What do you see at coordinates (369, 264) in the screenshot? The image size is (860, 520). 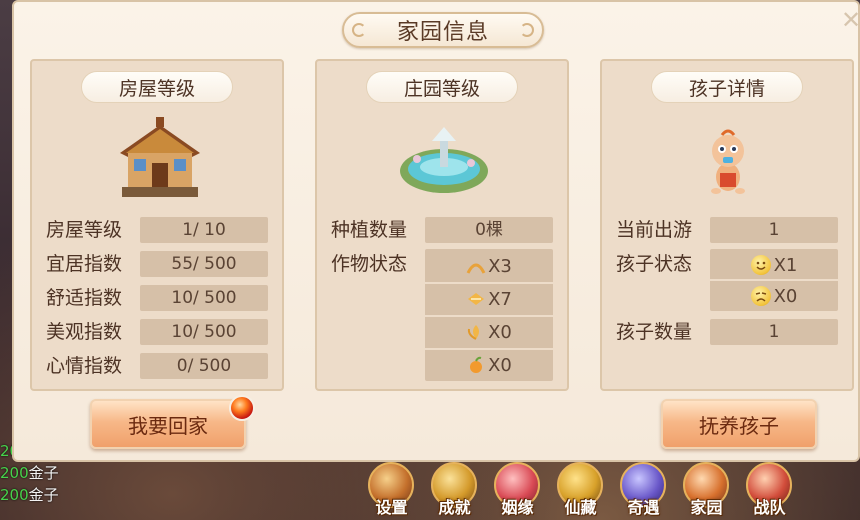 I see `crop-status-row: 作物状态` at bounding box center [369, 264].